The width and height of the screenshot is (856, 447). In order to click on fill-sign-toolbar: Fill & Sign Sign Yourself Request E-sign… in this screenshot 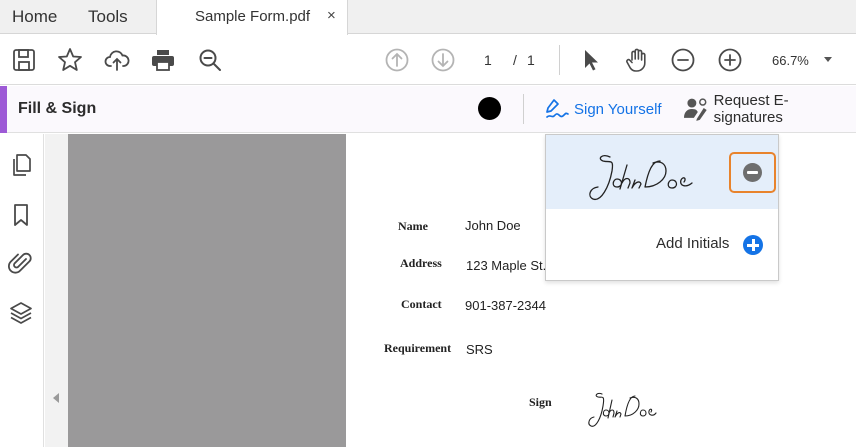, I will do `click(428, 109)`.